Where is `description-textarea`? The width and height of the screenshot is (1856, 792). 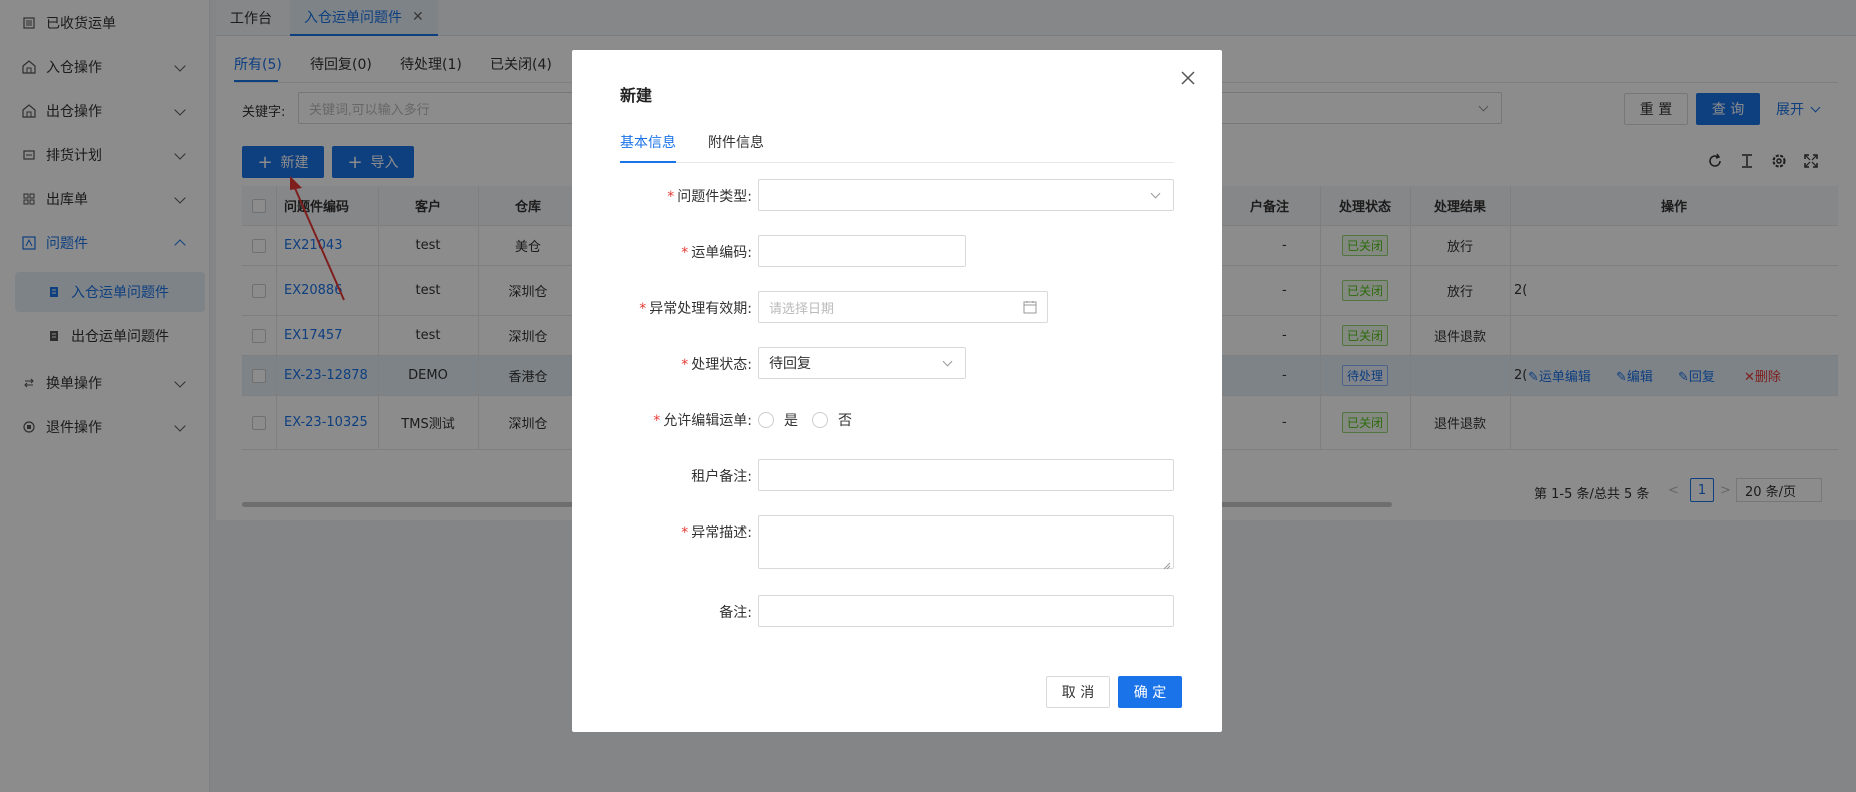 description-textarea is located at coordinates (966, 542).